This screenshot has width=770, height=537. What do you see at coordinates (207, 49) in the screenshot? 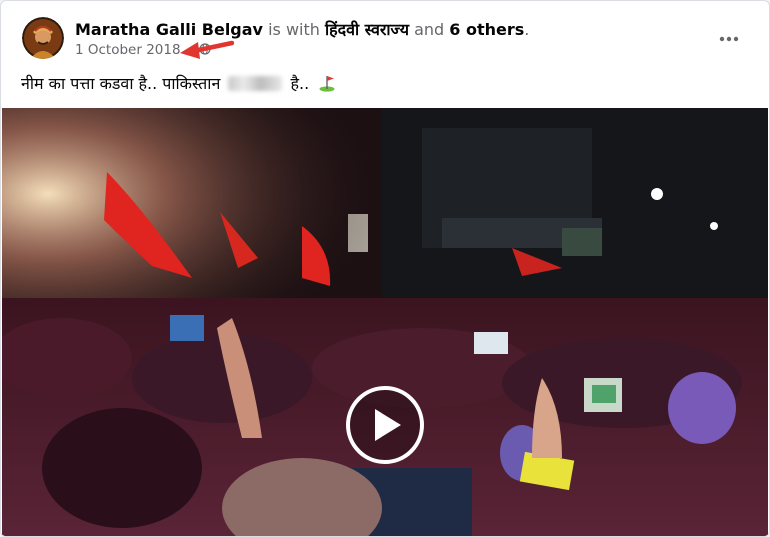
I see `red-arrow-icon` at bounding box center [207, 49].